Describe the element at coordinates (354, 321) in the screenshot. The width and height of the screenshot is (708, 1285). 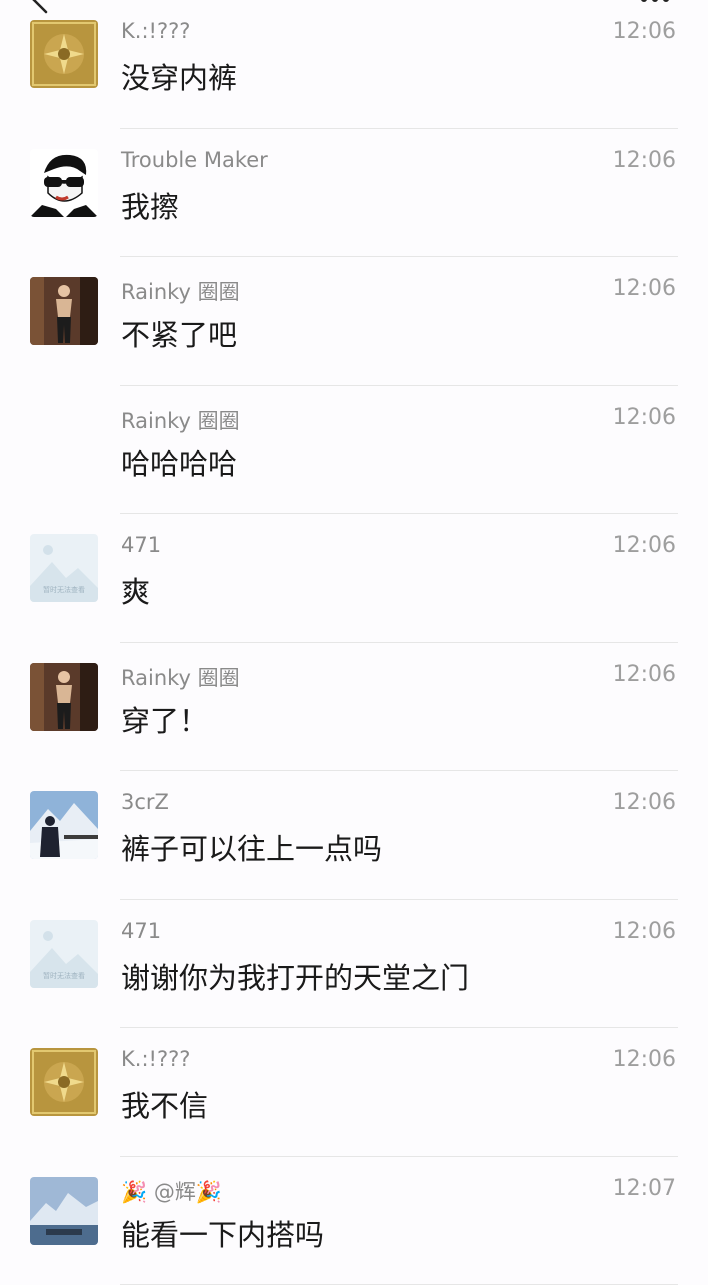
I see `chat-message-row: Rainky 圈圈 12:06 不紧了吧` at that location.